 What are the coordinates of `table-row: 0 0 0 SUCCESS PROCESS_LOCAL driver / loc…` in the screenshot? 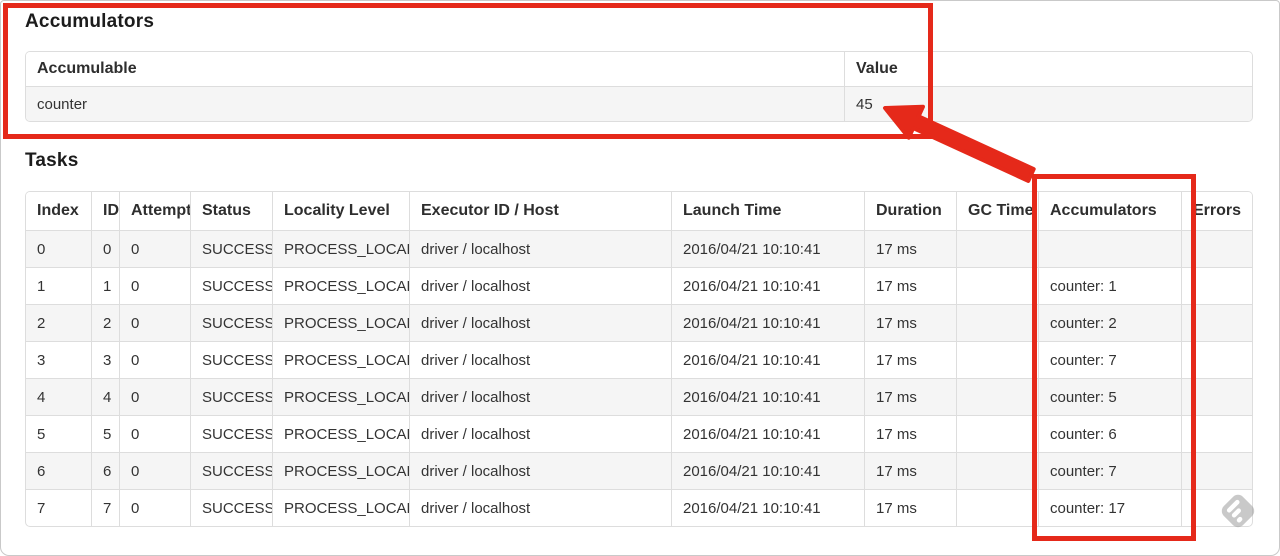 It's located at (639, 248).